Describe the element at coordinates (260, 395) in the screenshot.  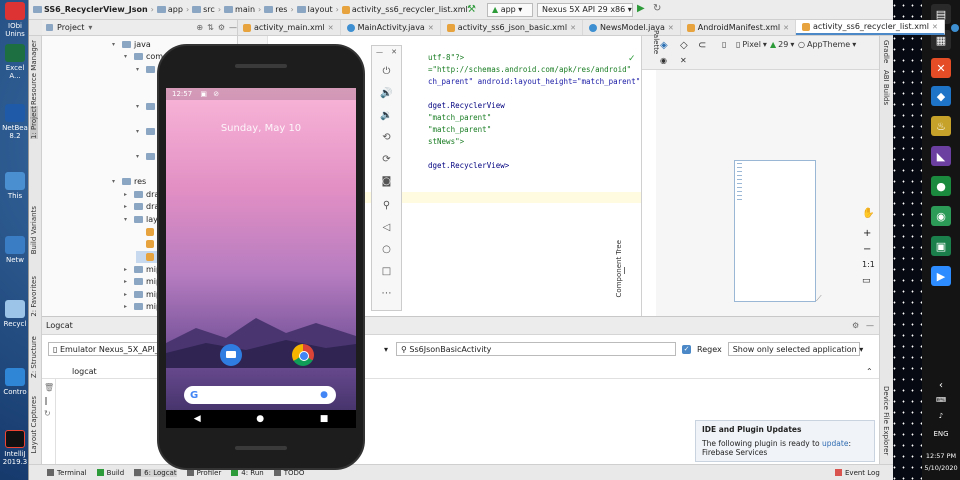
I see `google-search-bar: G ●` at that location.